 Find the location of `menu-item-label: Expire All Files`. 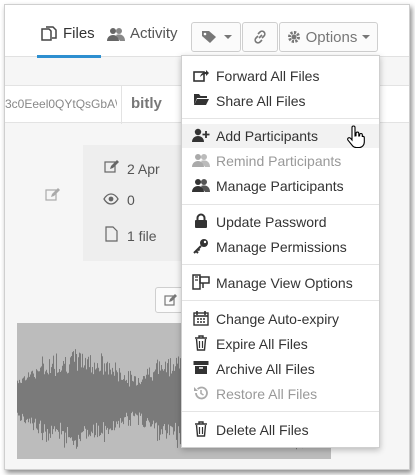

menu-item-label: Expire All Files is located at coordinates (262, 344).